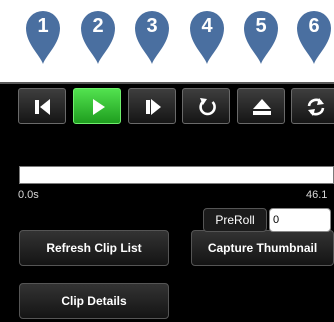 Image resolution: width=334 pixels, height=322 pixels. I want to click on marker-5: 5, so click(261, 36).